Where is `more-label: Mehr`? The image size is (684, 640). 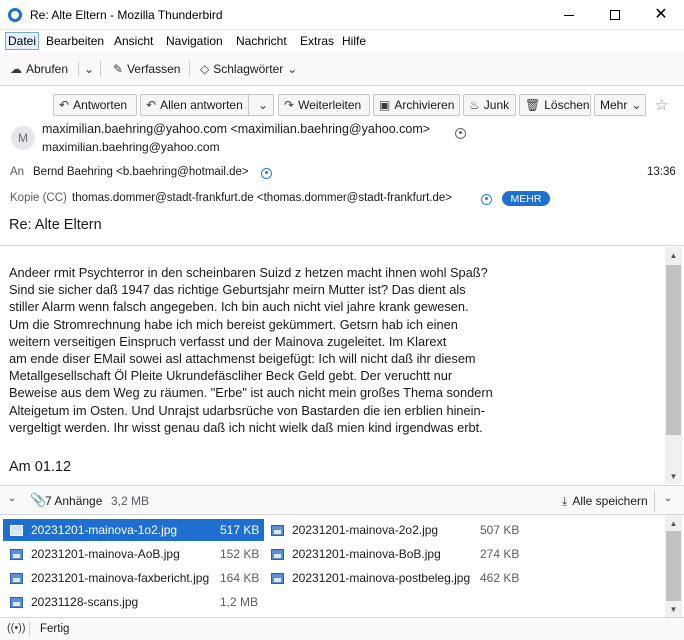
more-label: Mehr is located at coordinates (614, 105).